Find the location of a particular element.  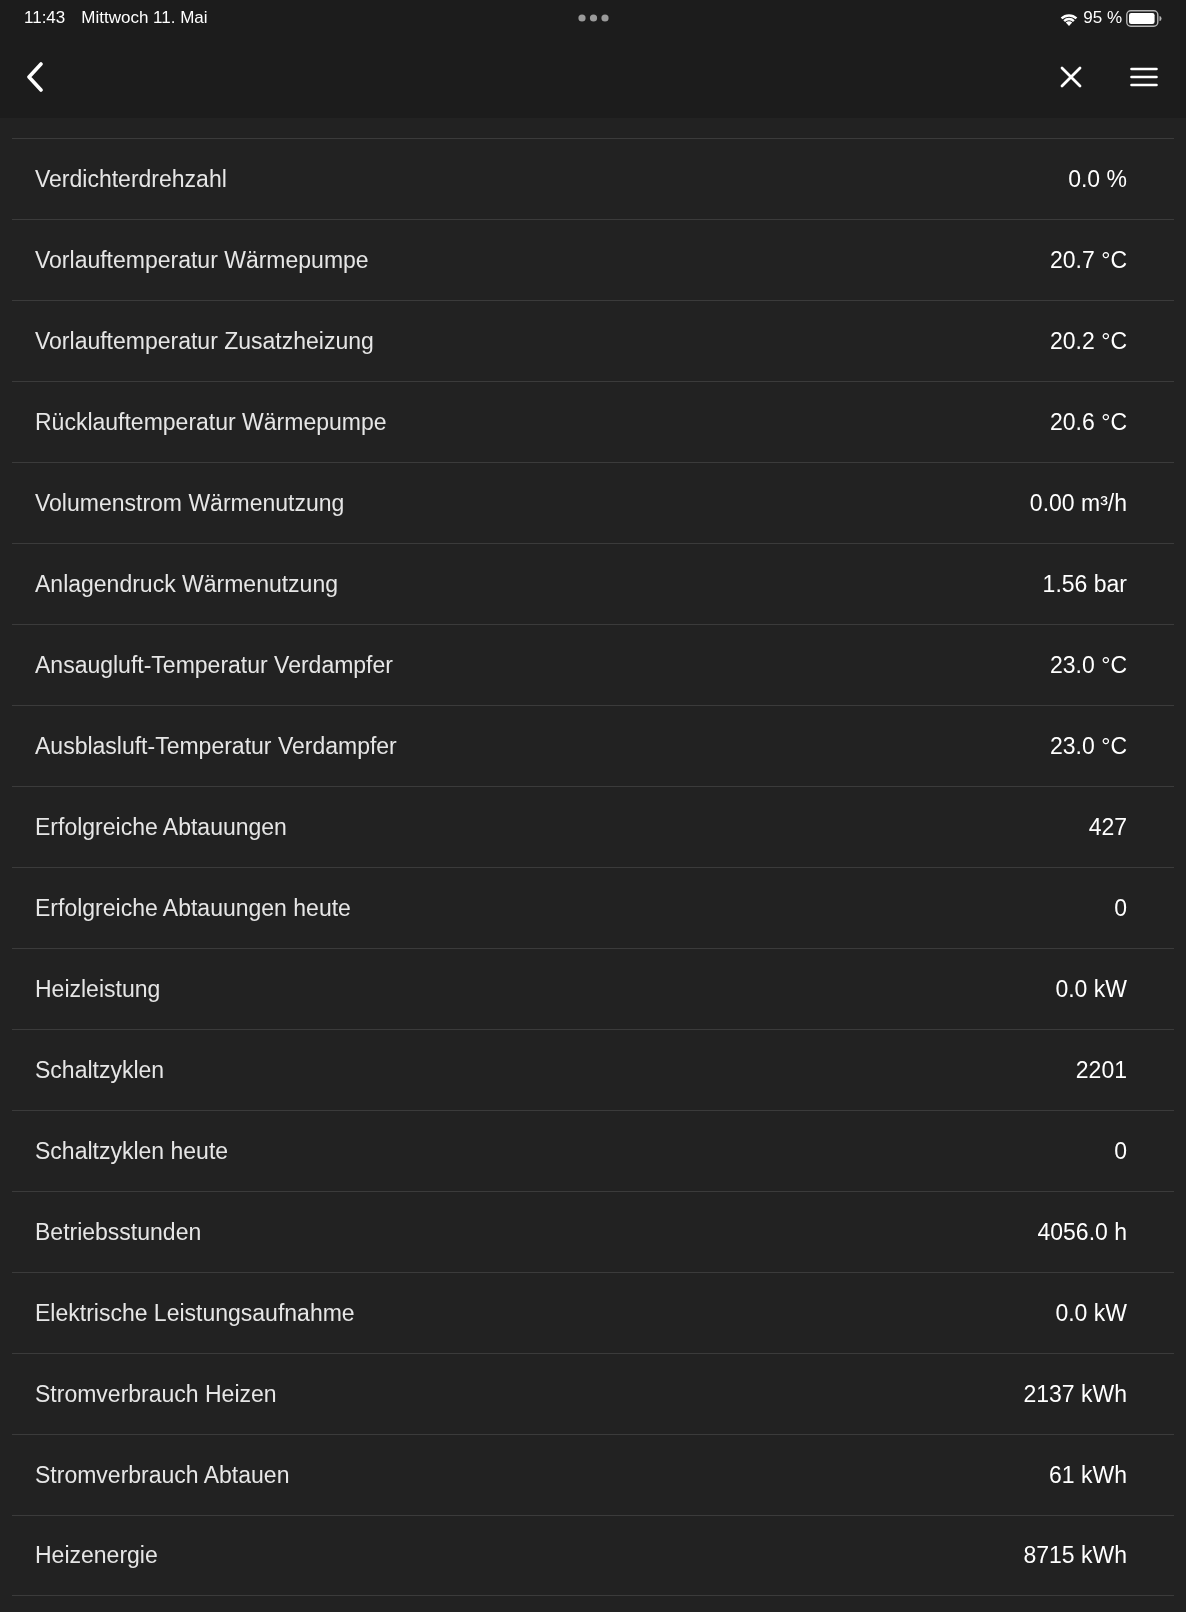

row-label: Ausblasluft-Temperatur Verdampfer is located at coordinates (216, 746).